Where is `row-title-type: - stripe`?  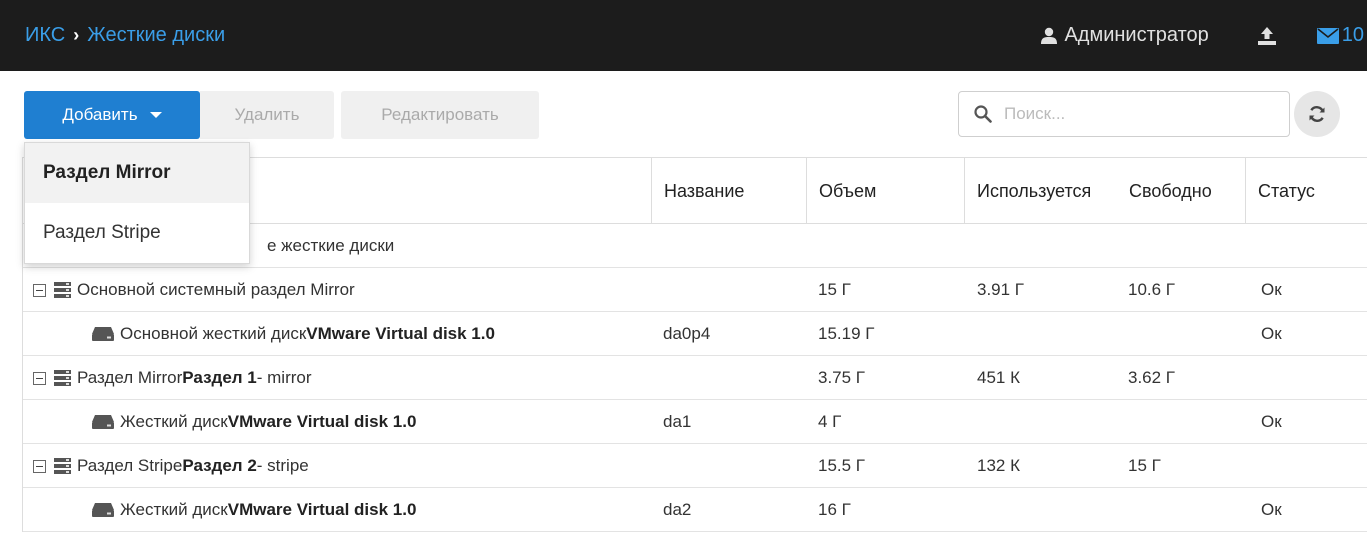 row-title-type: - stripe is located at coordinates (282, 465).